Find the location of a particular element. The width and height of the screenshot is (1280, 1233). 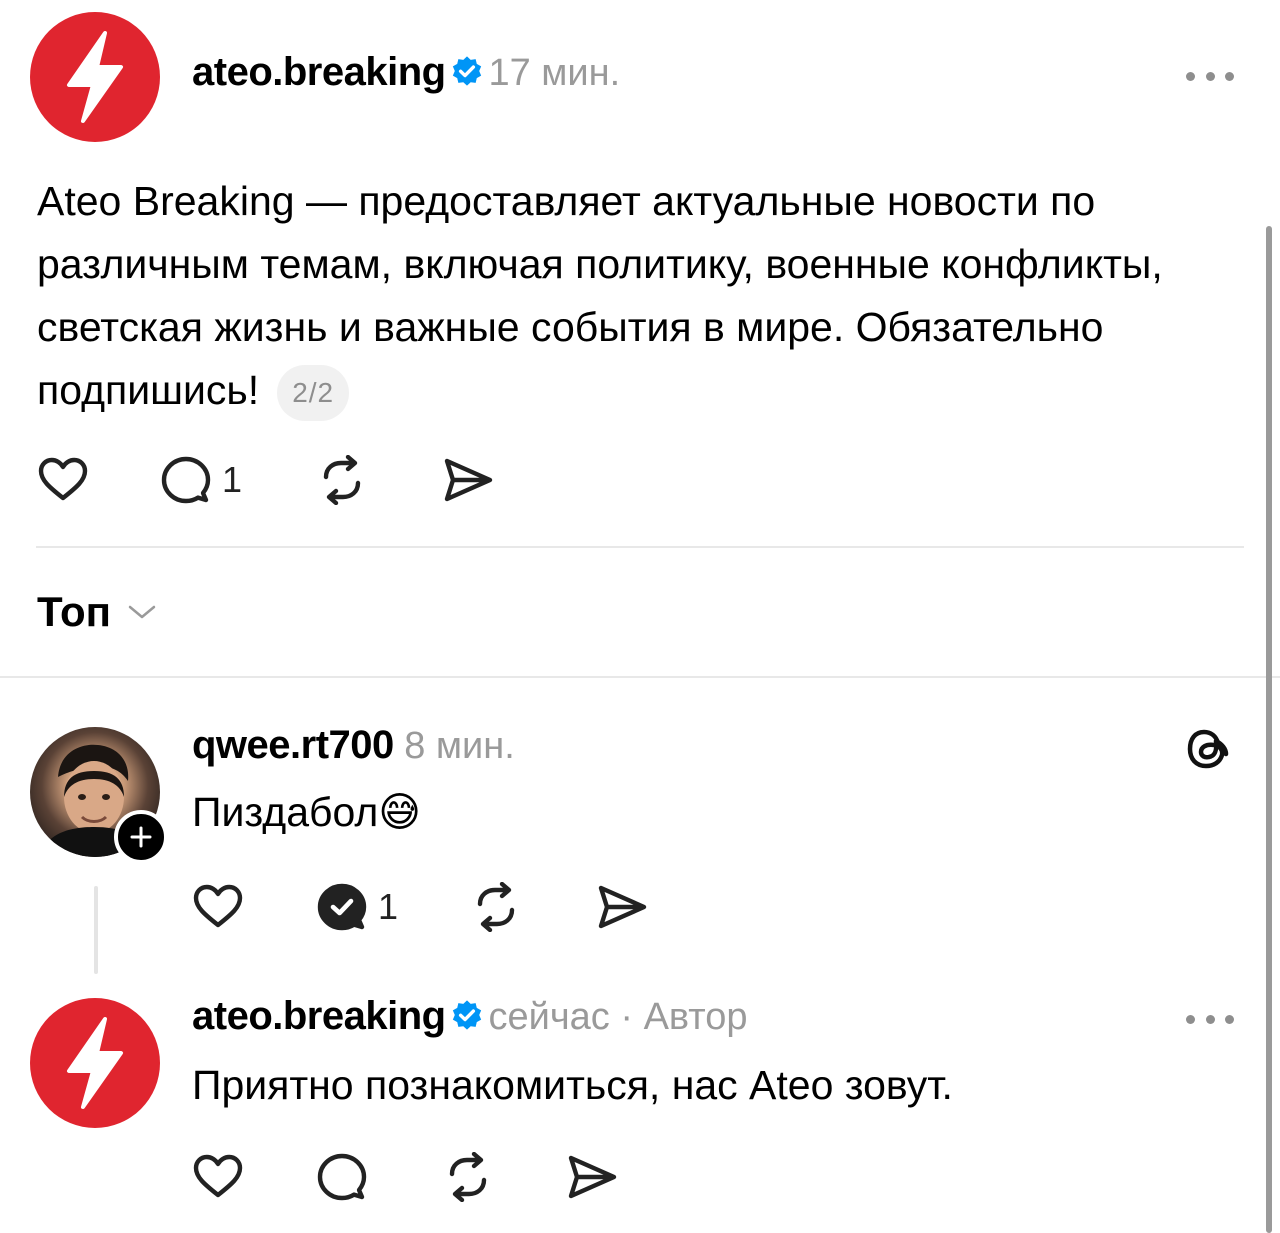

thread-pager: 2/2 is located at coordinates (313, 393).